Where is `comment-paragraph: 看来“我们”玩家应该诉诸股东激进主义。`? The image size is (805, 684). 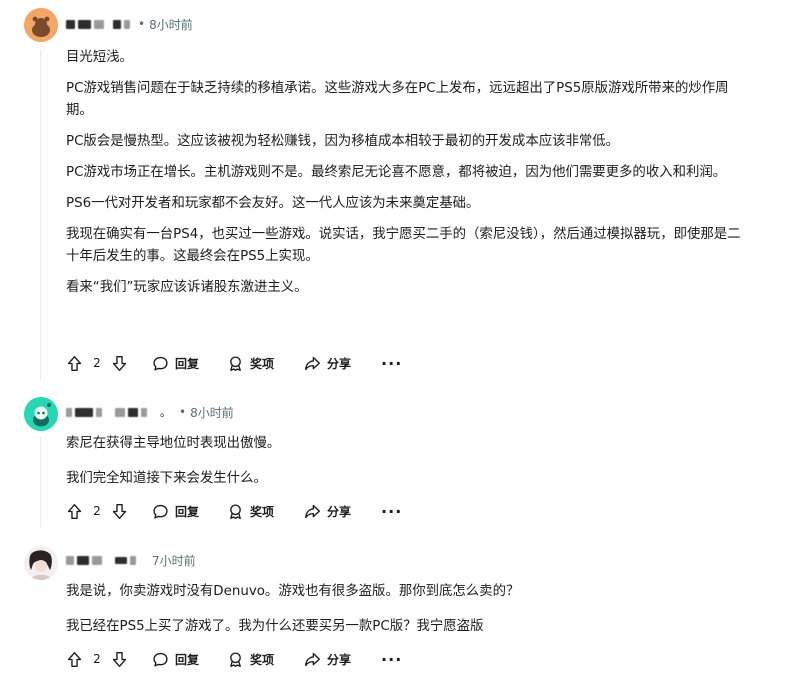 comment-paragraph: 看来“我们”玩家应该诉诸股东激进主义。 is located at coordinates (187, 287).